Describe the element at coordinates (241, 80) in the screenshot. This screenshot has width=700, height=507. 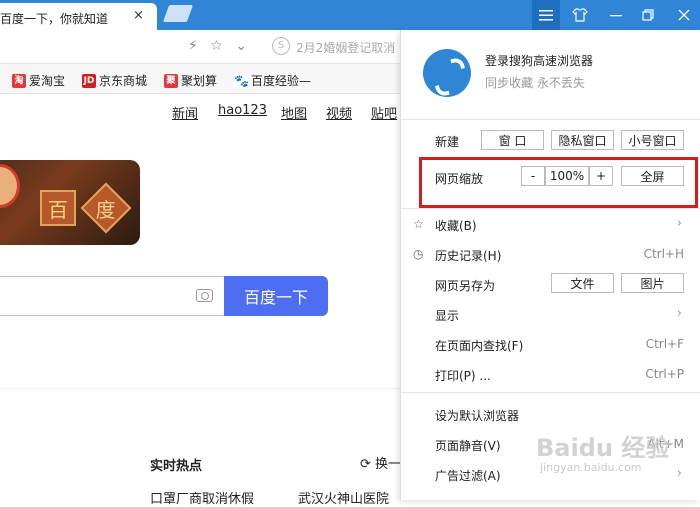
I see `baidu-paw-icon: 🐾` at that location.